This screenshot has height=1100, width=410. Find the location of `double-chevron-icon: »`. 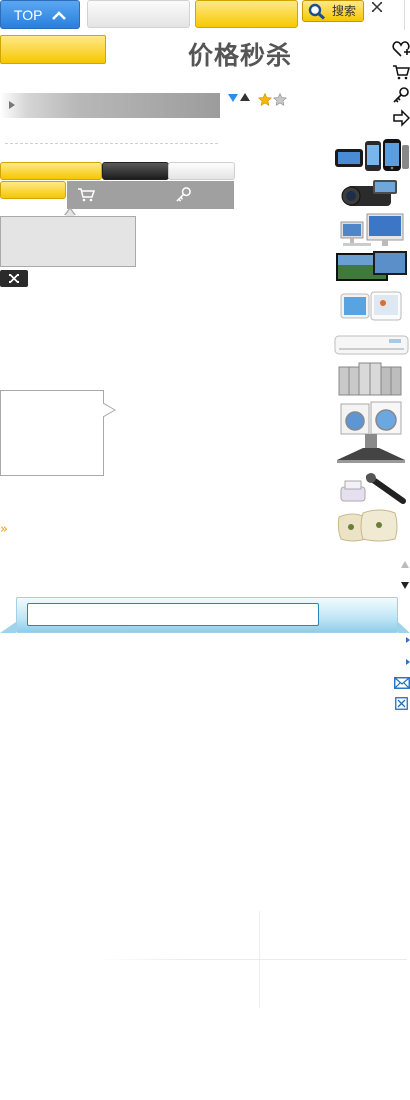

double-chevron-icon: » is located at coordinates (4, 529).